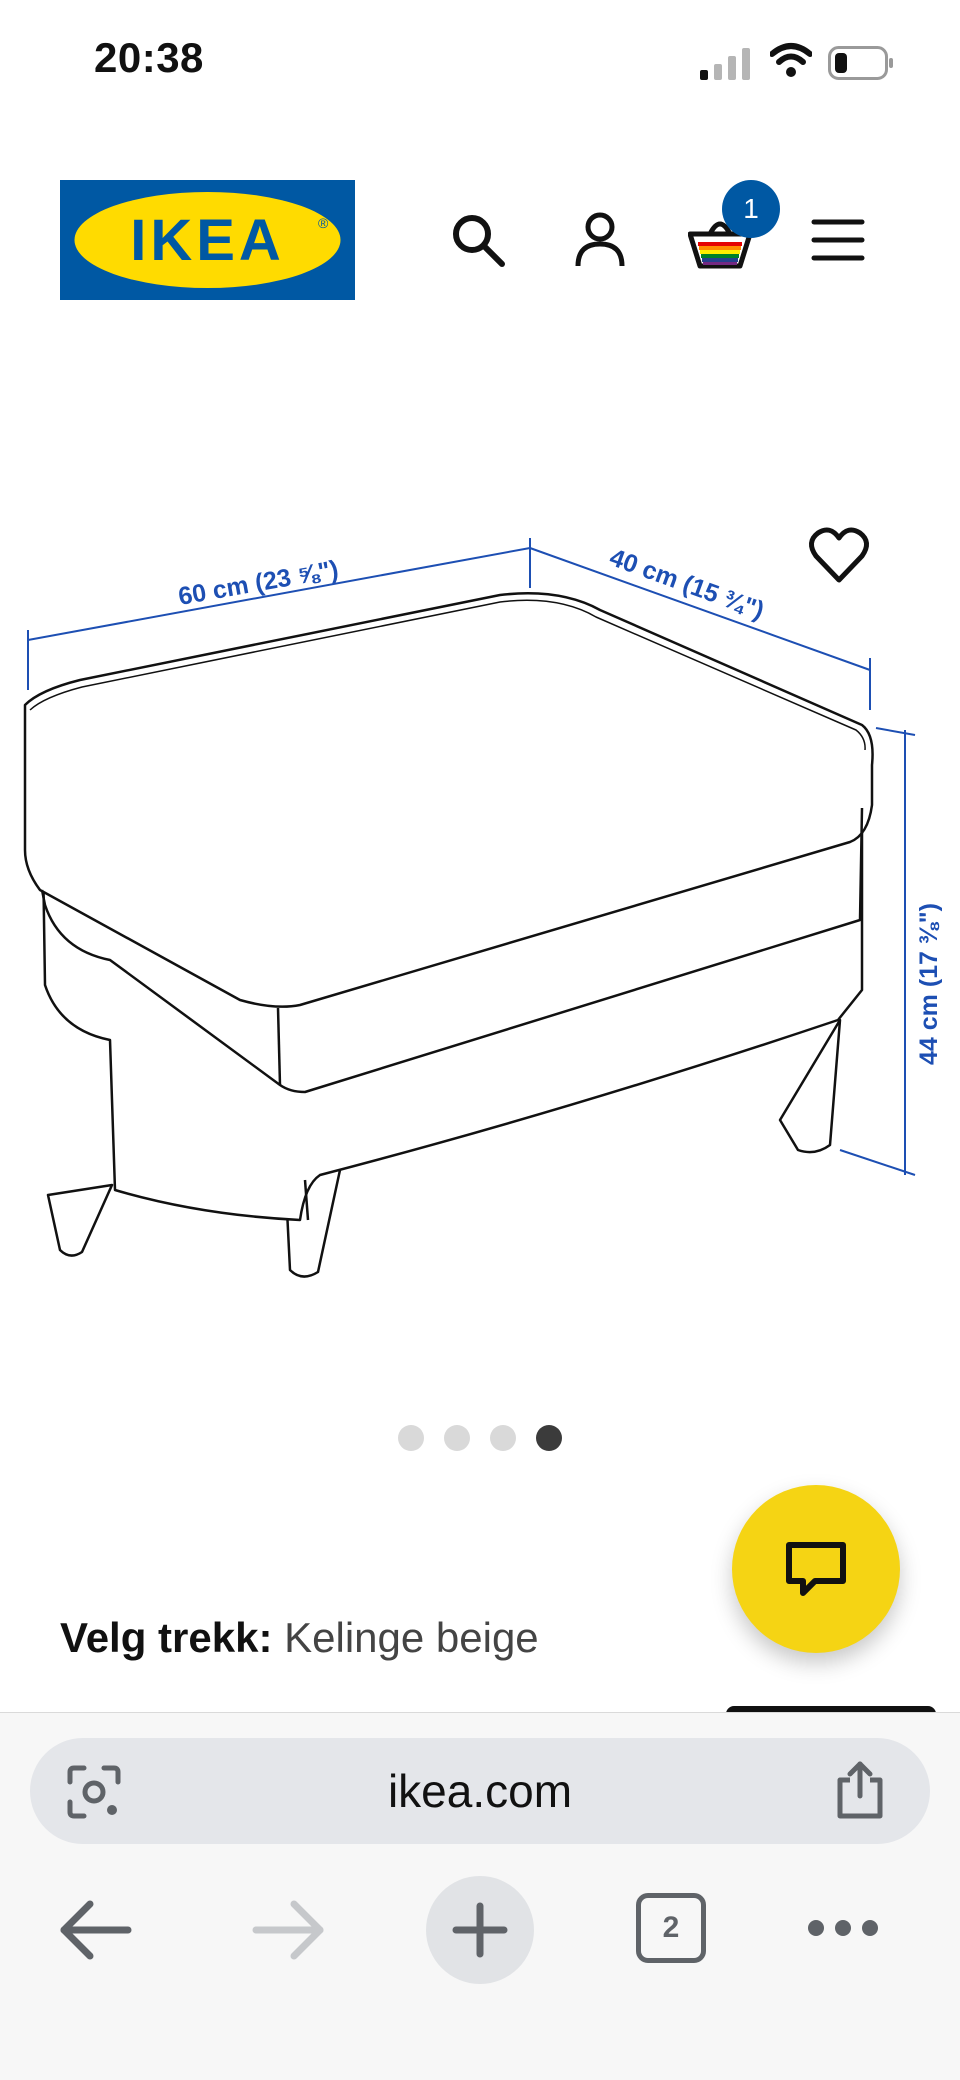 The width and height of the screenshot is (960, 2080). Describe the element at coordinates (549, 1438) in the screenshot. I see `carousel-dot-active` at that location.